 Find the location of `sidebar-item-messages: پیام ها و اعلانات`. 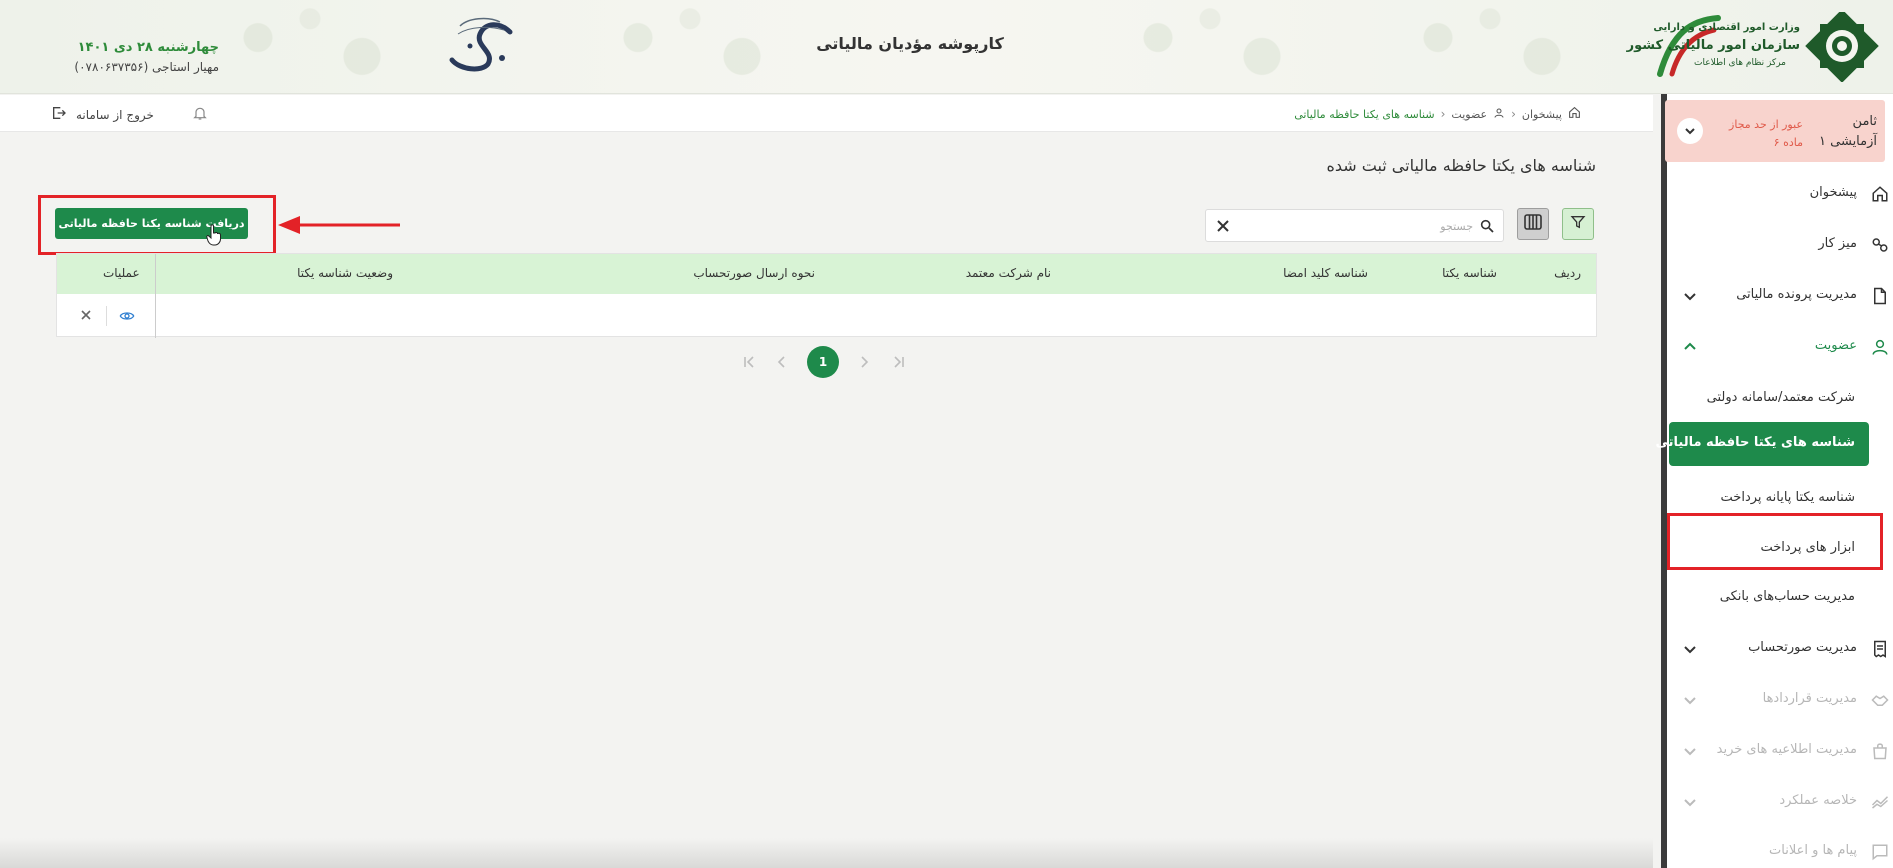

sidebar-item-messages: پیام ها و اعلانات is located at coordinates (1780, 851).